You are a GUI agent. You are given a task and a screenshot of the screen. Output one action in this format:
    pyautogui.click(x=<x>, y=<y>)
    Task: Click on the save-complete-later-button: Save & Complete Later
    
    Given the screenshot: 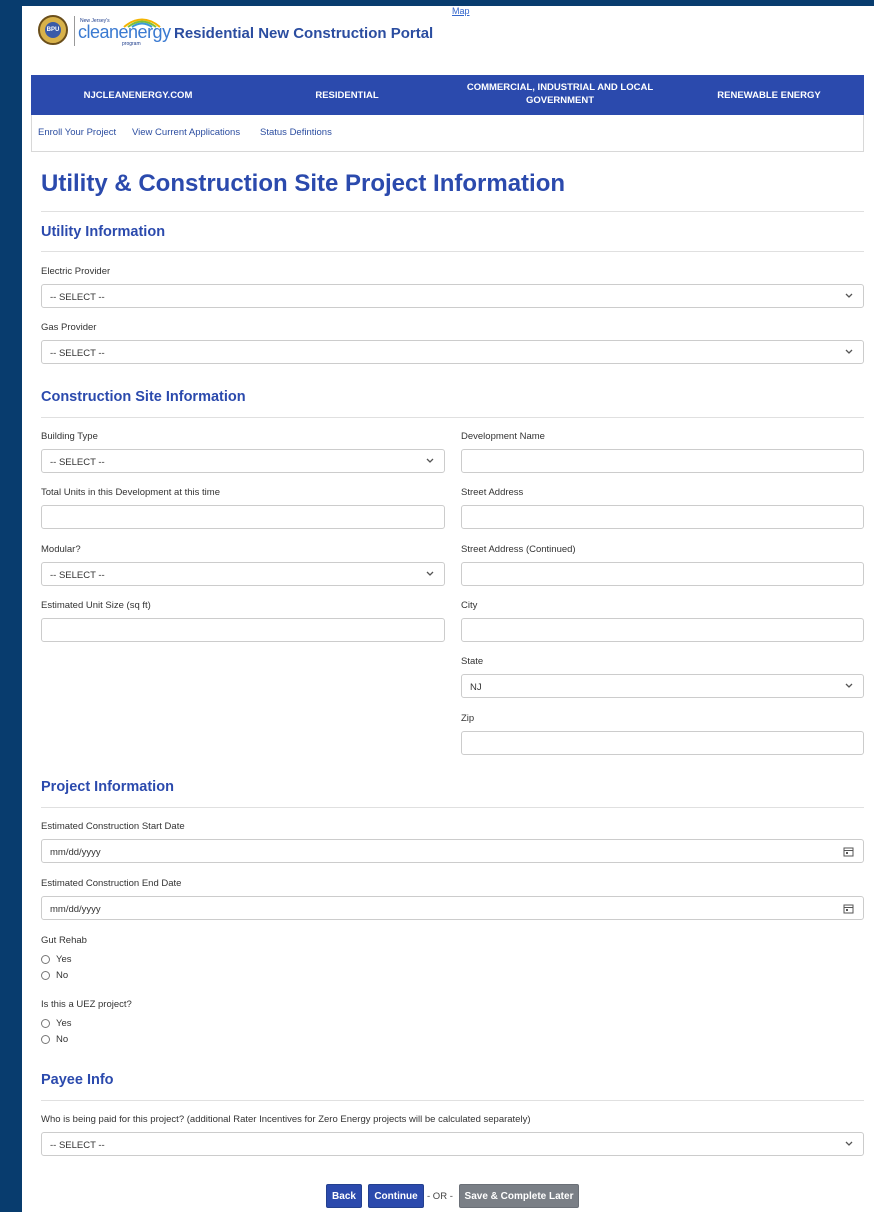 What is the action you would take?
    pyautogui.click(x=519, y=1196)
    